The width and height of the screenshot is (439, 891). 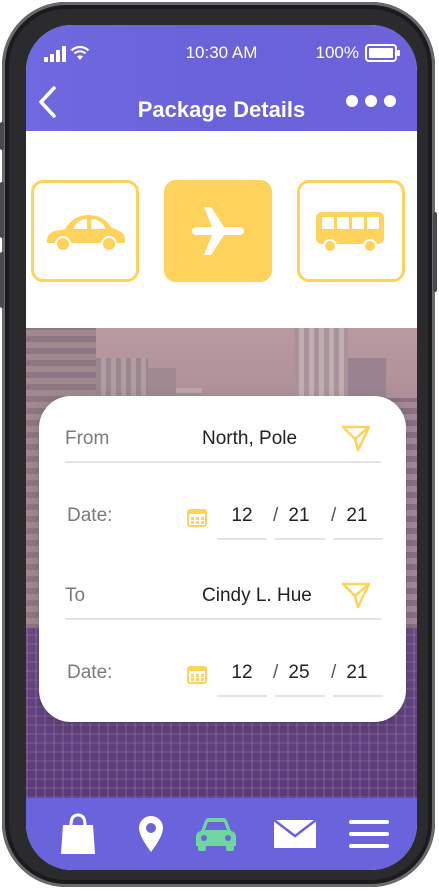 What do you see at coordinates (357, 673) in the screenshot?
I see `to-date-year: 21` at bounding box center [357, 673].